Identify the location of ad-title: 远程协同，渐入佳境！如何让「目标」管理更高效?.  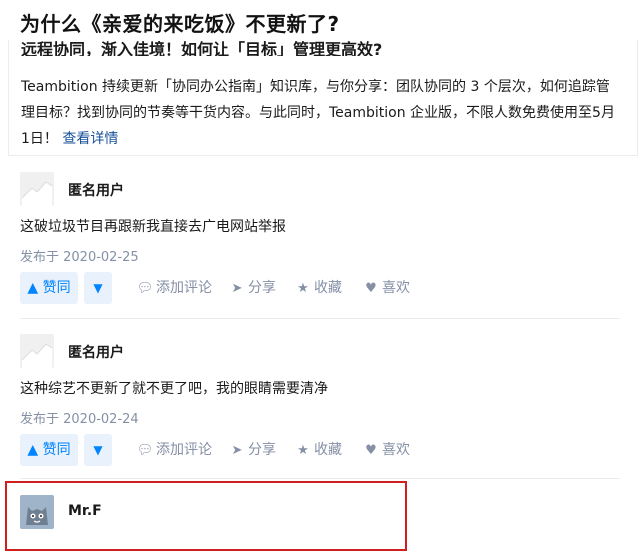
(201, 48).